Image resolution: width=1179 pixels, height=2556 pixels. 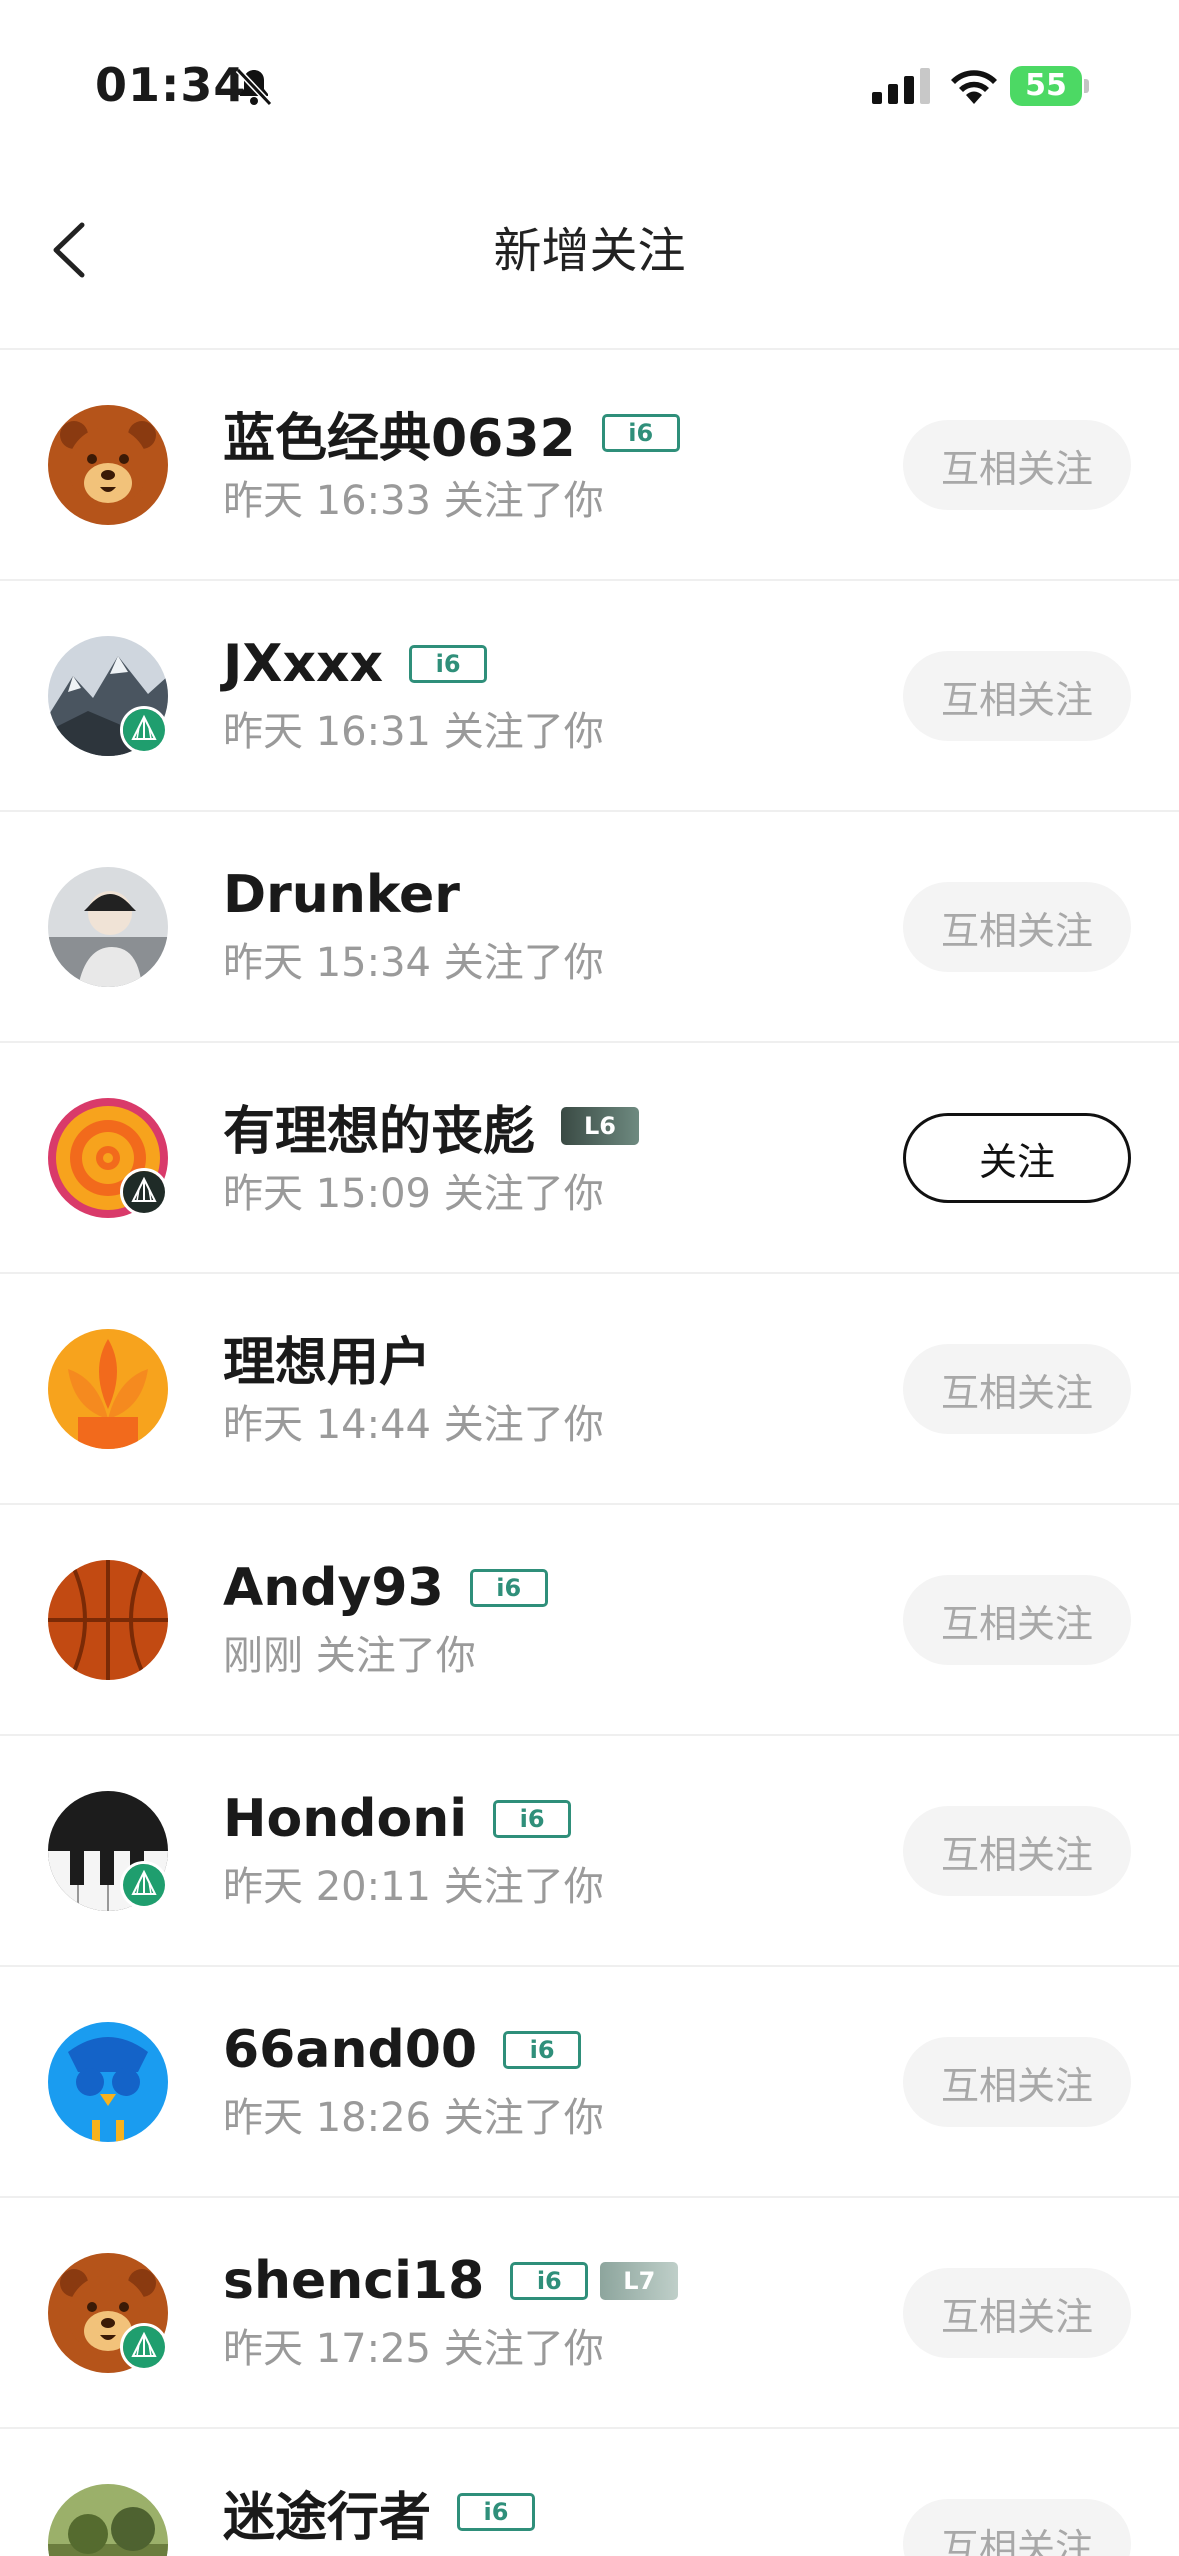 What do you see at coordinates (589, 87) in the screenshot?
I see `status-bar: 01:34 55` at bounding box center [589, 87].